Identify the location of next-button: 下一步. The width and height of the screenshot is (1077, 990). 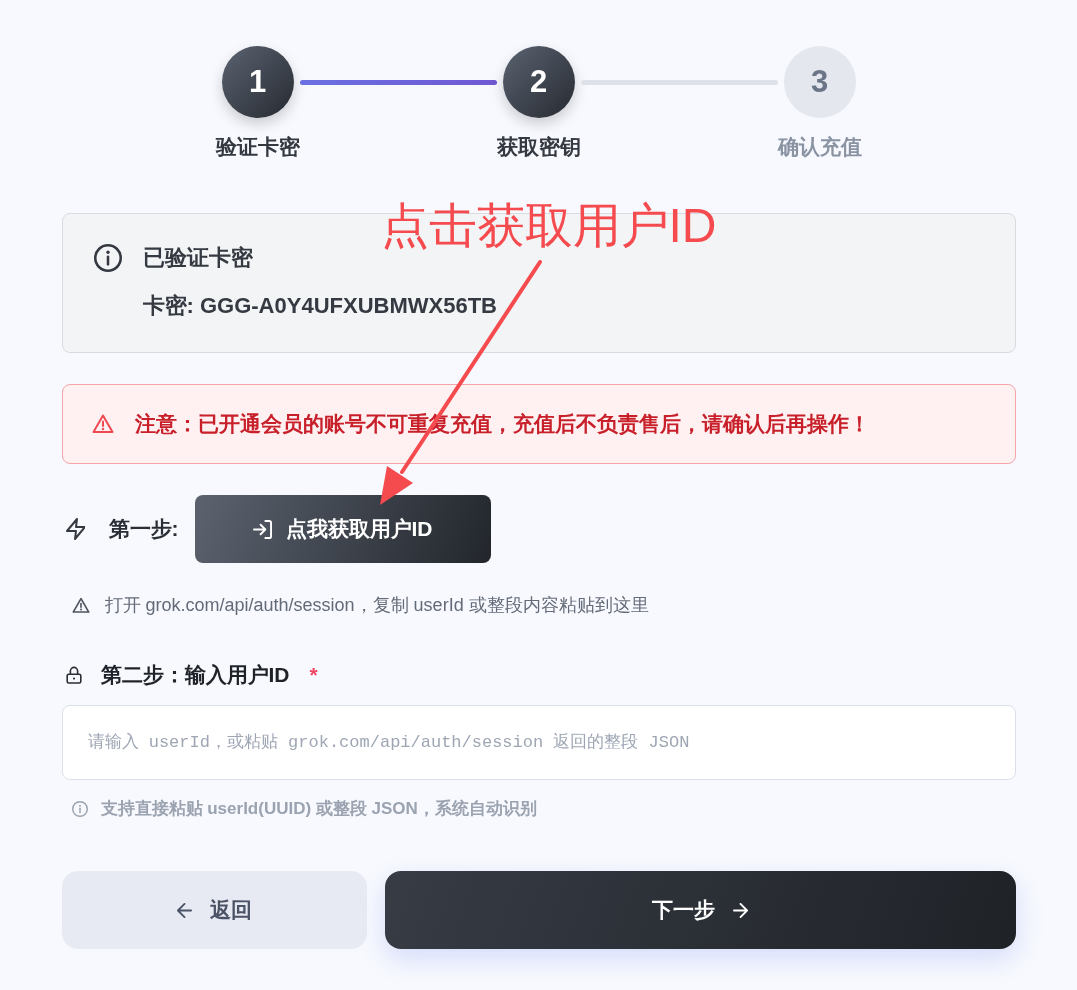
(700, 910).